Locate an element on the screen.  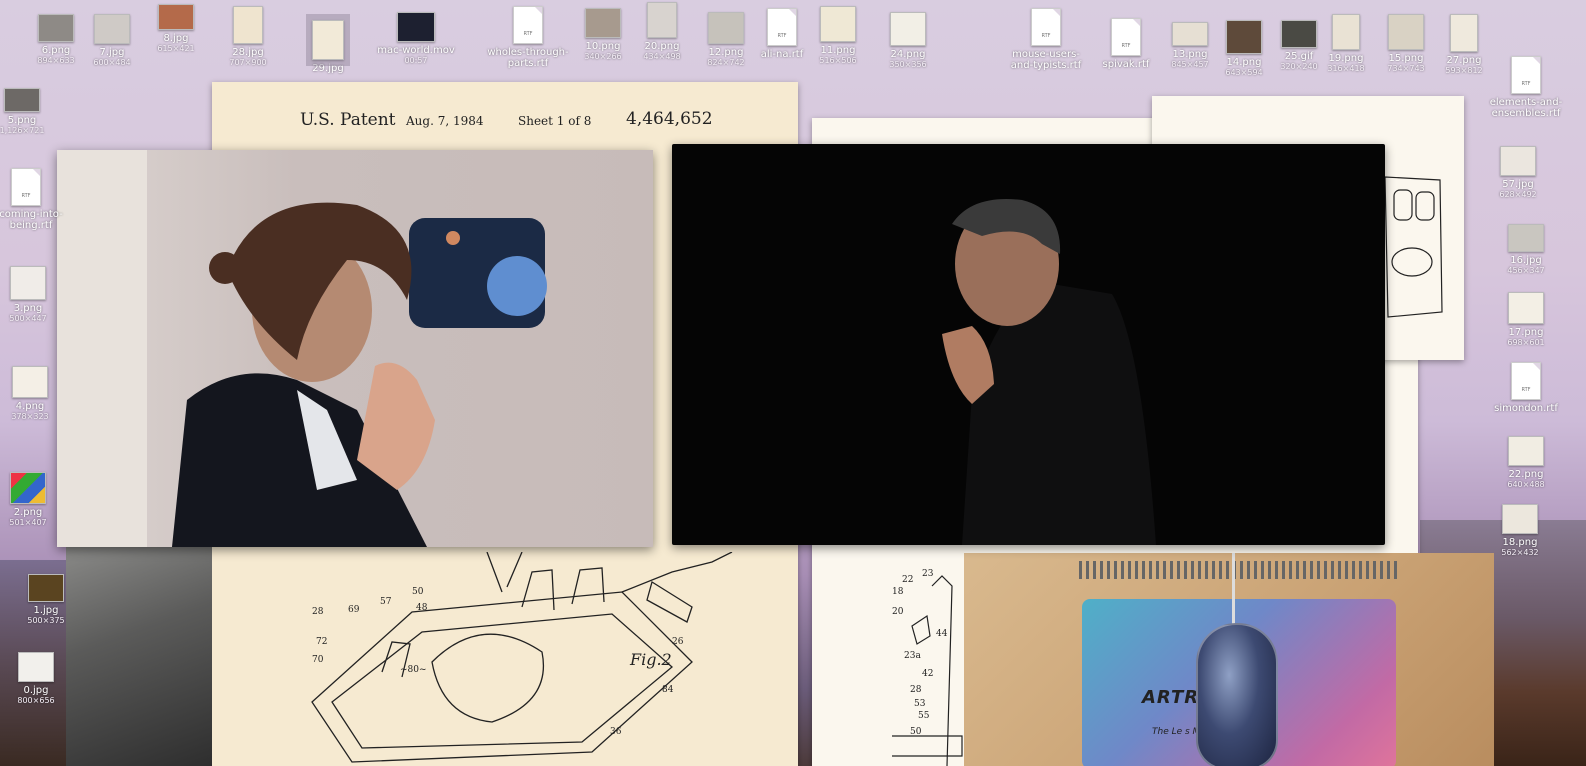
desktop-icon: 8.jpg 615×421 is located at coordinates (176, 28).